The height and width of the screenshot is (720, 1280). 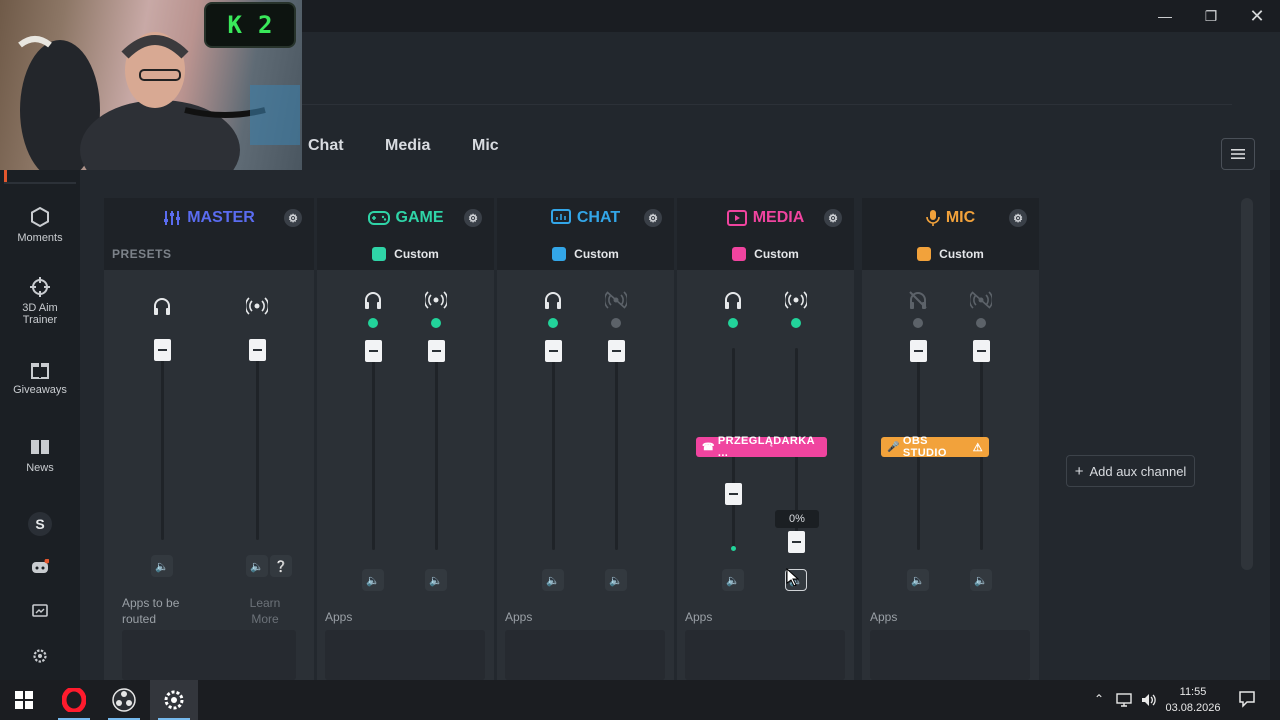 I want to click on chat-monitor-fader: 🔈, so click(x=553, y=440).